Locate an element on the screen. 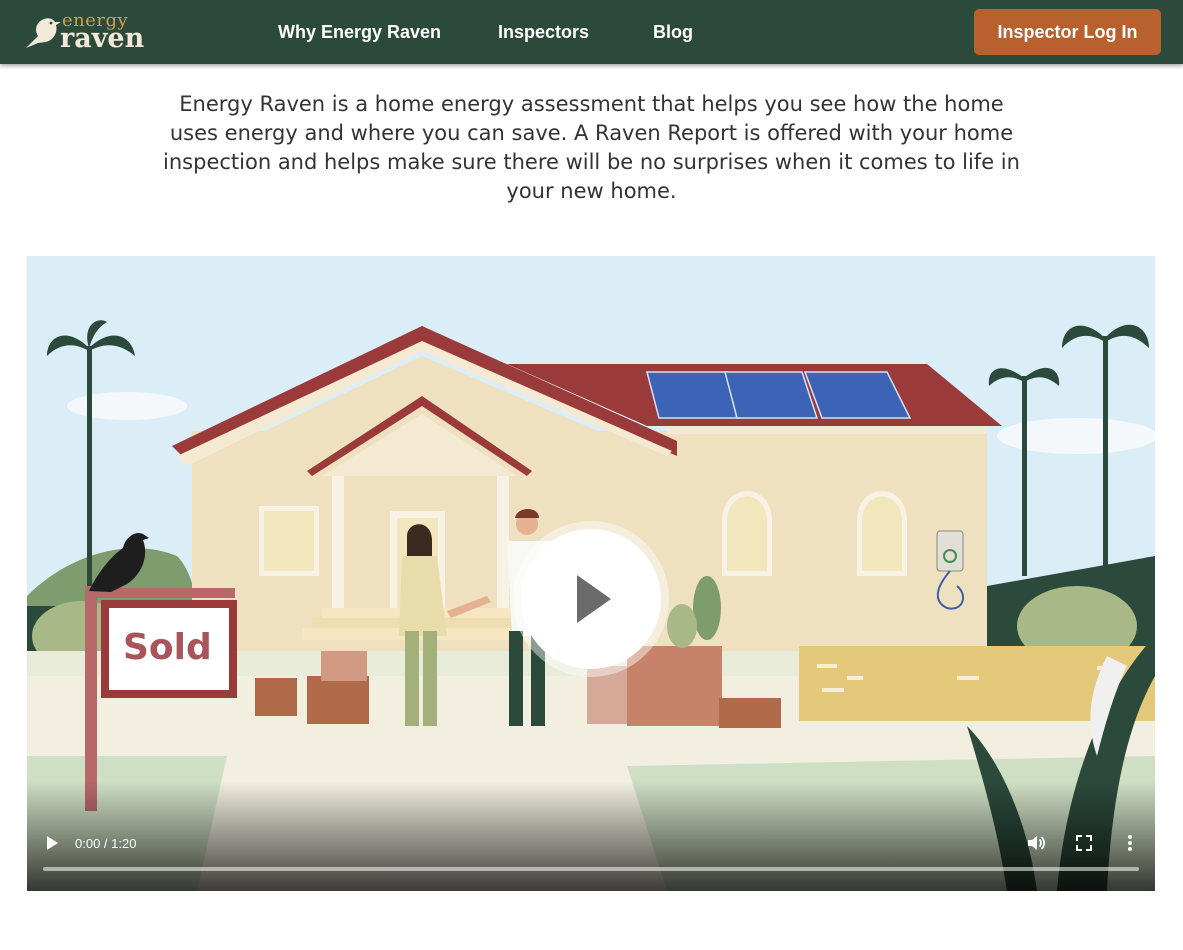 The image size is (1183, 950). volume-icon is located at coordinates (1036, 843).